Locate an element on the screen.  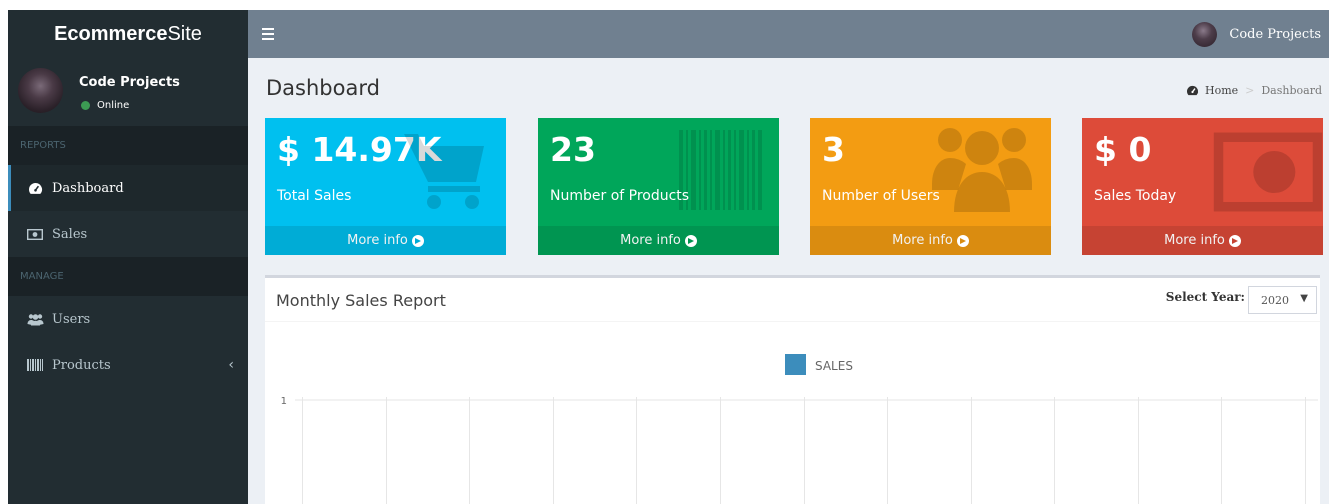
user-status: Online is located at coordinates (105, 105).